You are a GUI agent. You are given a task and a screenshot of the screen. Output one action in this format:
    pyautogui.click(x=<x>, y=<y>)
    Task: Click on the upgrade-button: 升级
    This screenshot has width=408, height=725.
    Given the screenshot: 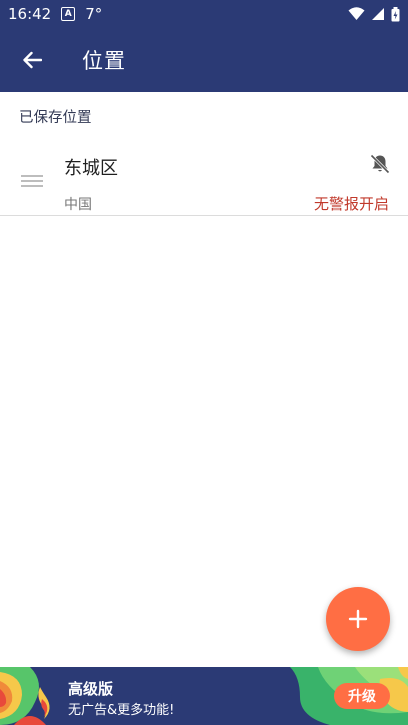 What is the action you would take?
    pyautogui.click(x=362, y=696)
    